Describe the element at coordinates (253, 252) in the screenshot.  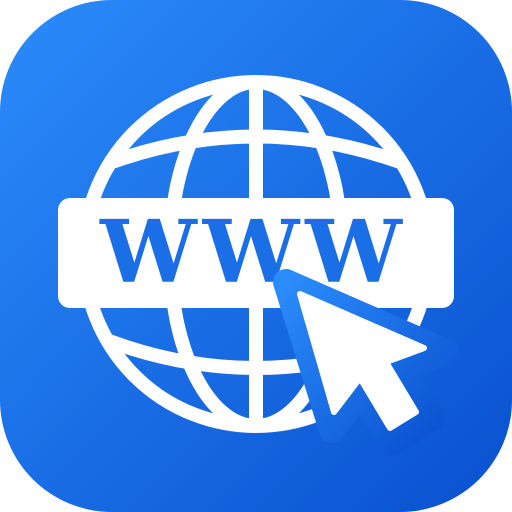
I see `www-label: WWW` at that location.